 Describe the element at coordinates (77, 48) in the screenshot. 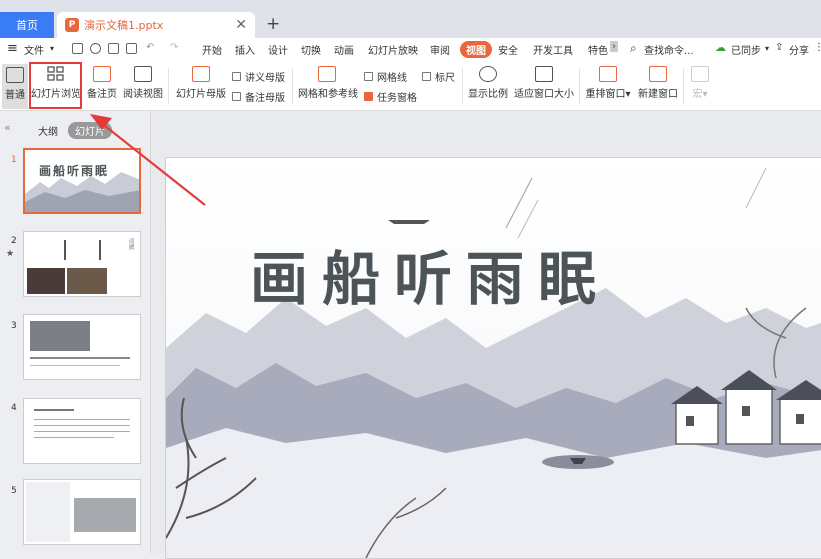

I see `save-icon` at that location.